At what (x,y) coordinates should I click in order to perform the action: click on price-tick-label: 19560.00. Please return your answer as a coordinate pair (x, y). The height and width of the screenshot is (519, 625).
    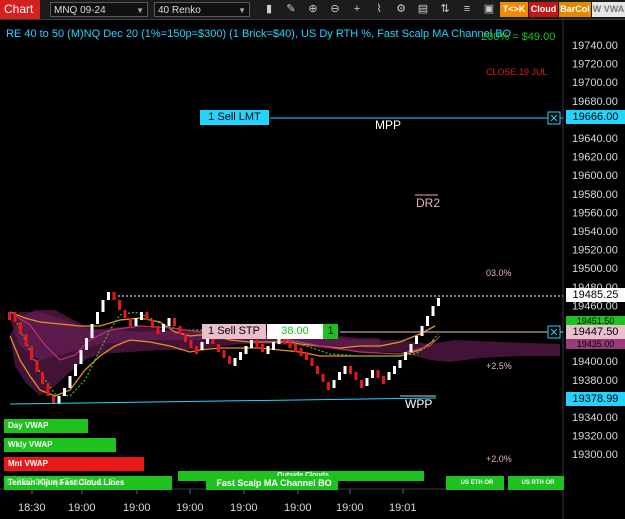
    Looking at the image, I should click on (595, 213).